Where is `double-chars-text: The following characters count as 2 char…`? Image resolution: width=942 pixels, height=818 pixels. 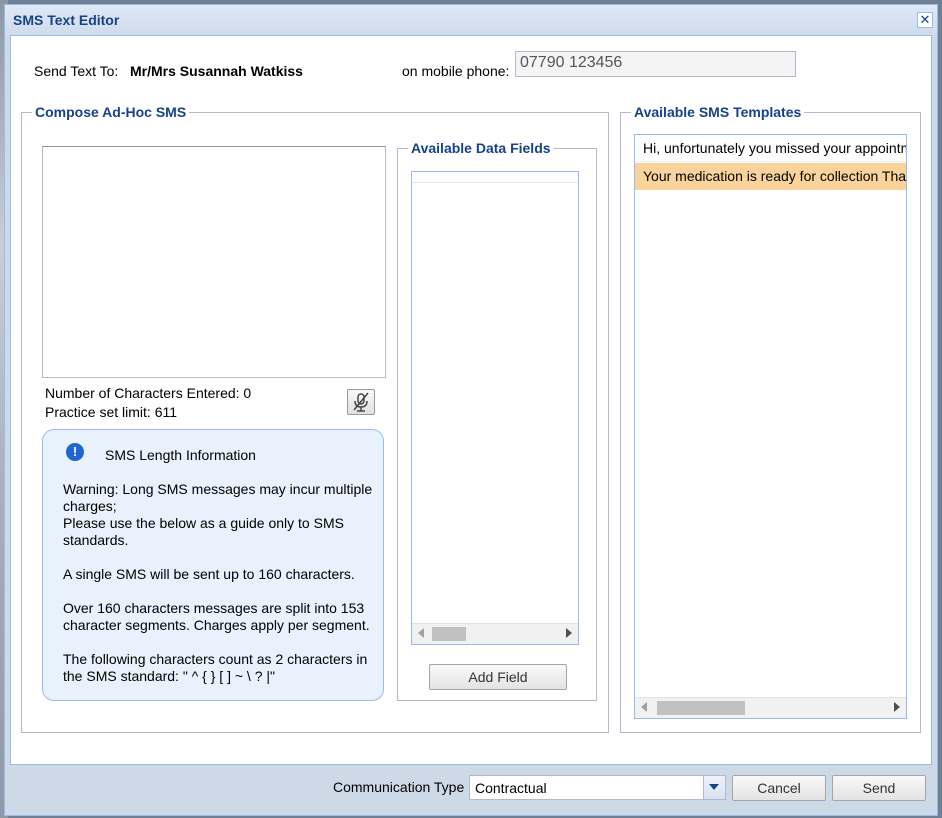 double-chars-text: The following characters count as 2 char… is located at coordinates (215, 667).